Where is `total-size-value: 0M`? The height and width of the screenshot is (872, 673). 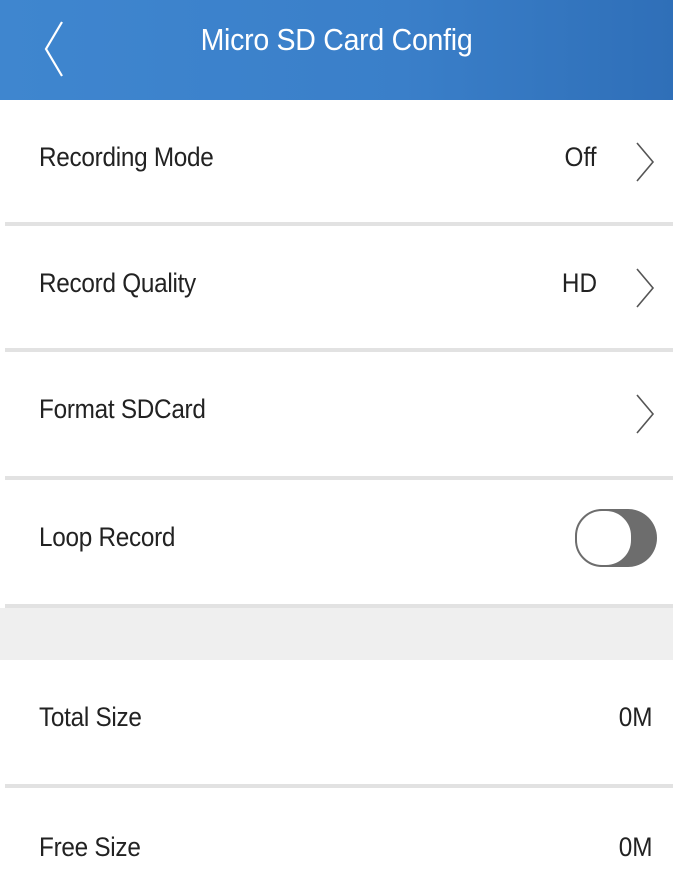
total-size-value: 0M is located at coordinates (636, 717).